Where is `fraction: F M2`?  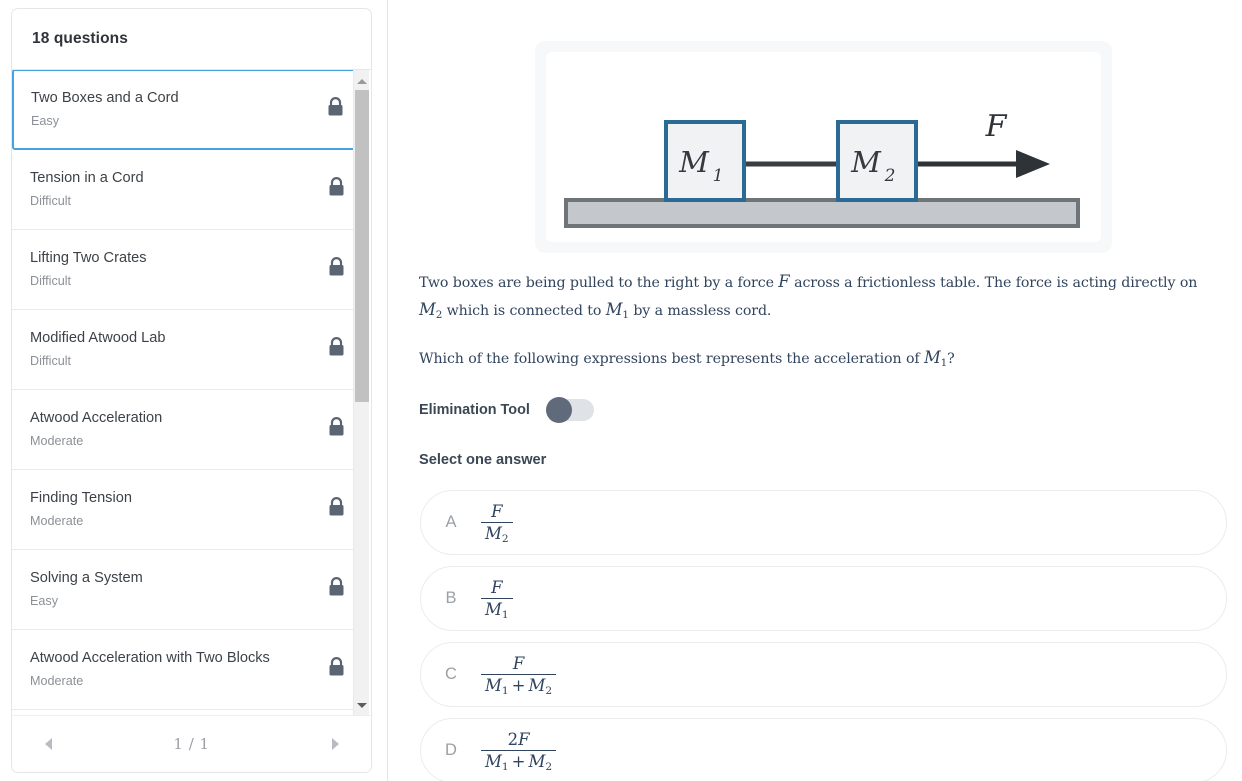
fraction: F M2 is located at coordinates (497, 522).